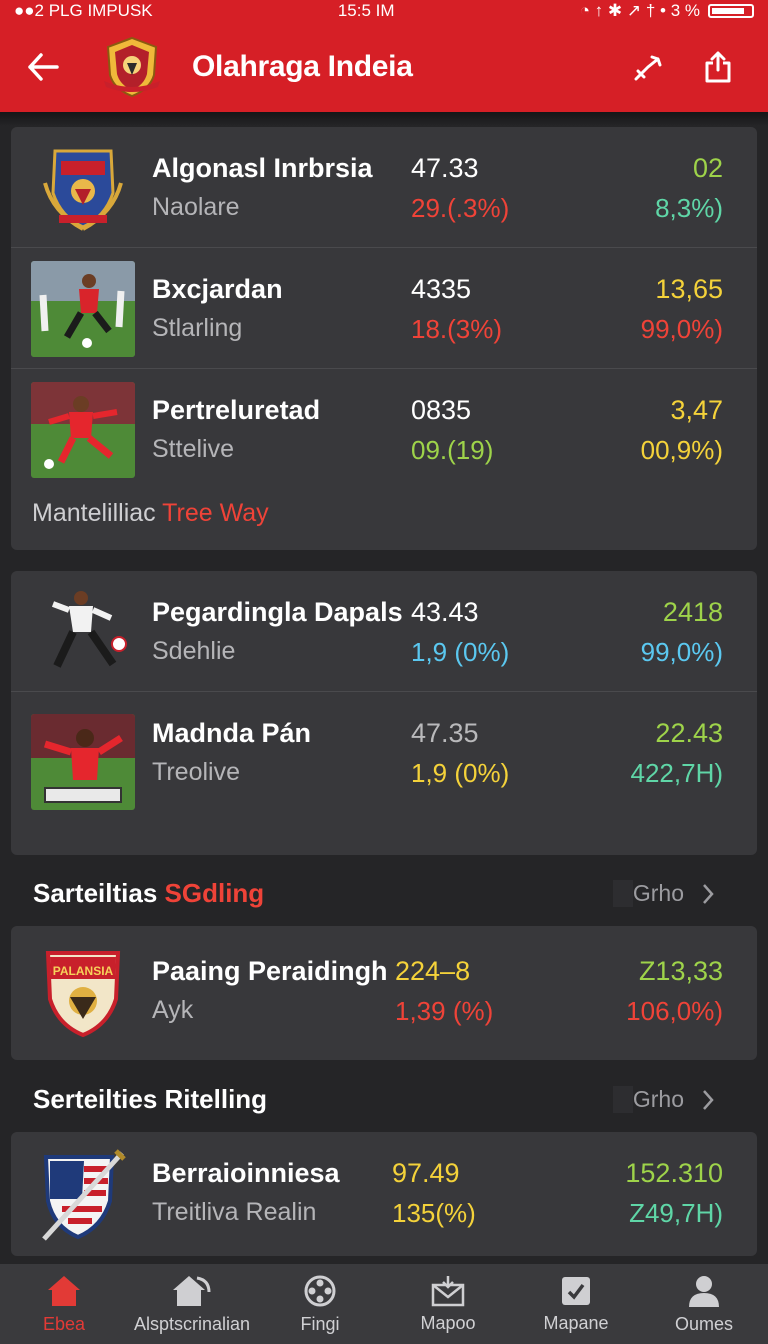 The height and width of the screenshot is (1344, 768). I want to click on back-button, so click(43, 67).